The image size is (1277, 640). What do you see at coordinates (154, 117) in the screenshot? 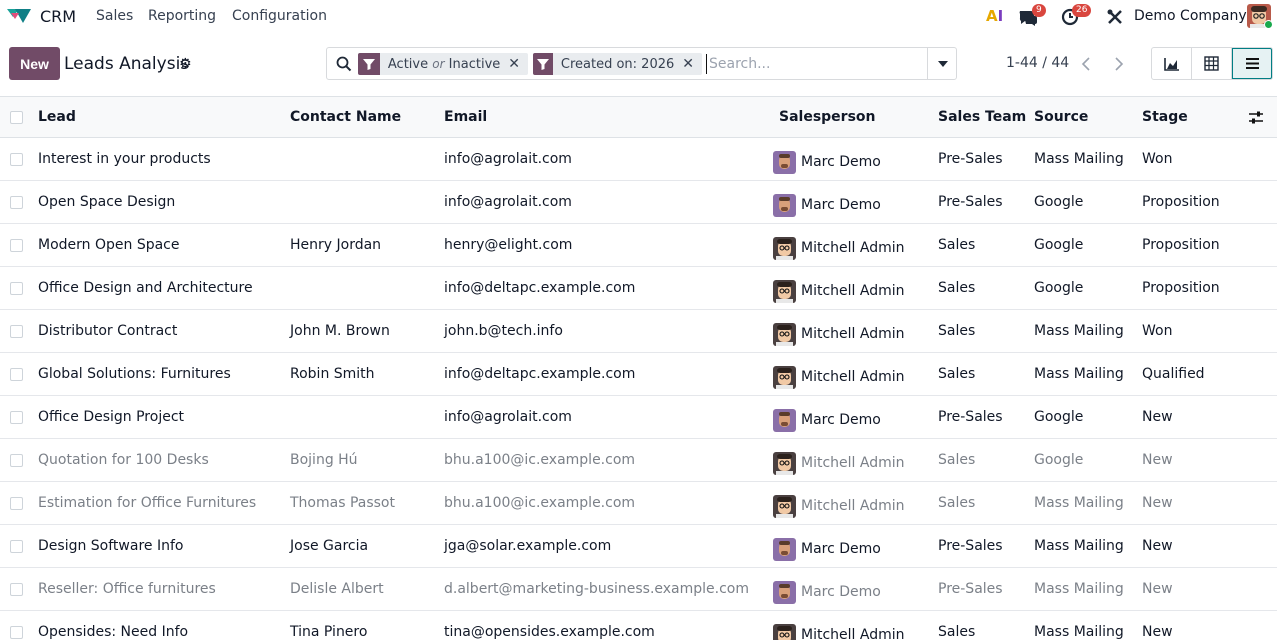
I see `column-header-lead: Lead` at bounding box center [154, 117].